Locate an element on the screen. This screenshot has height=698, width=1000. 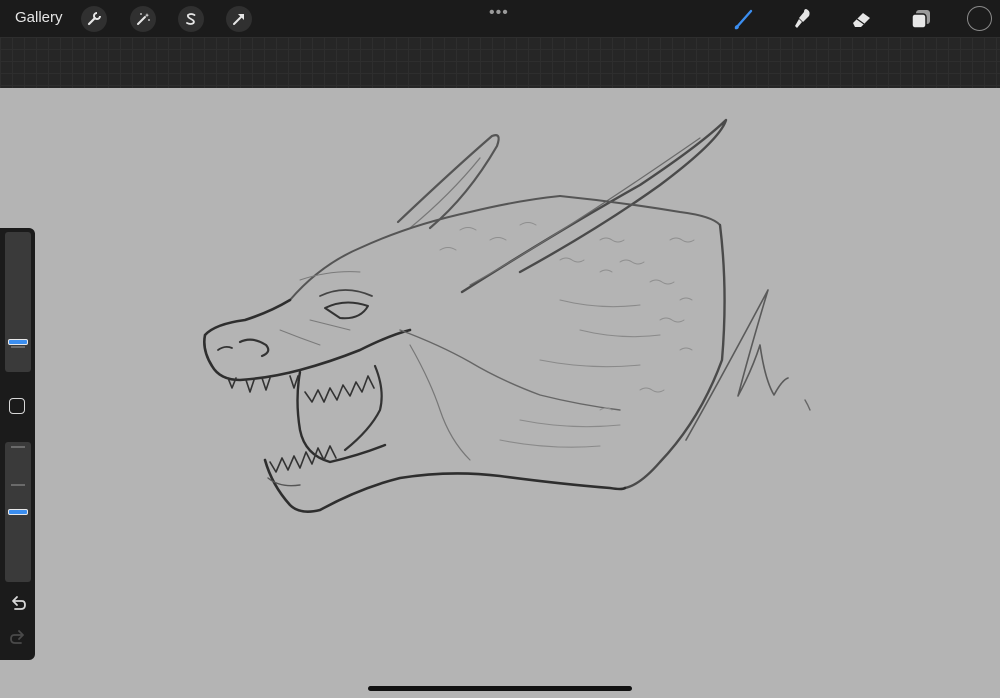
opacity-slider is located at coordinates (18, 512).